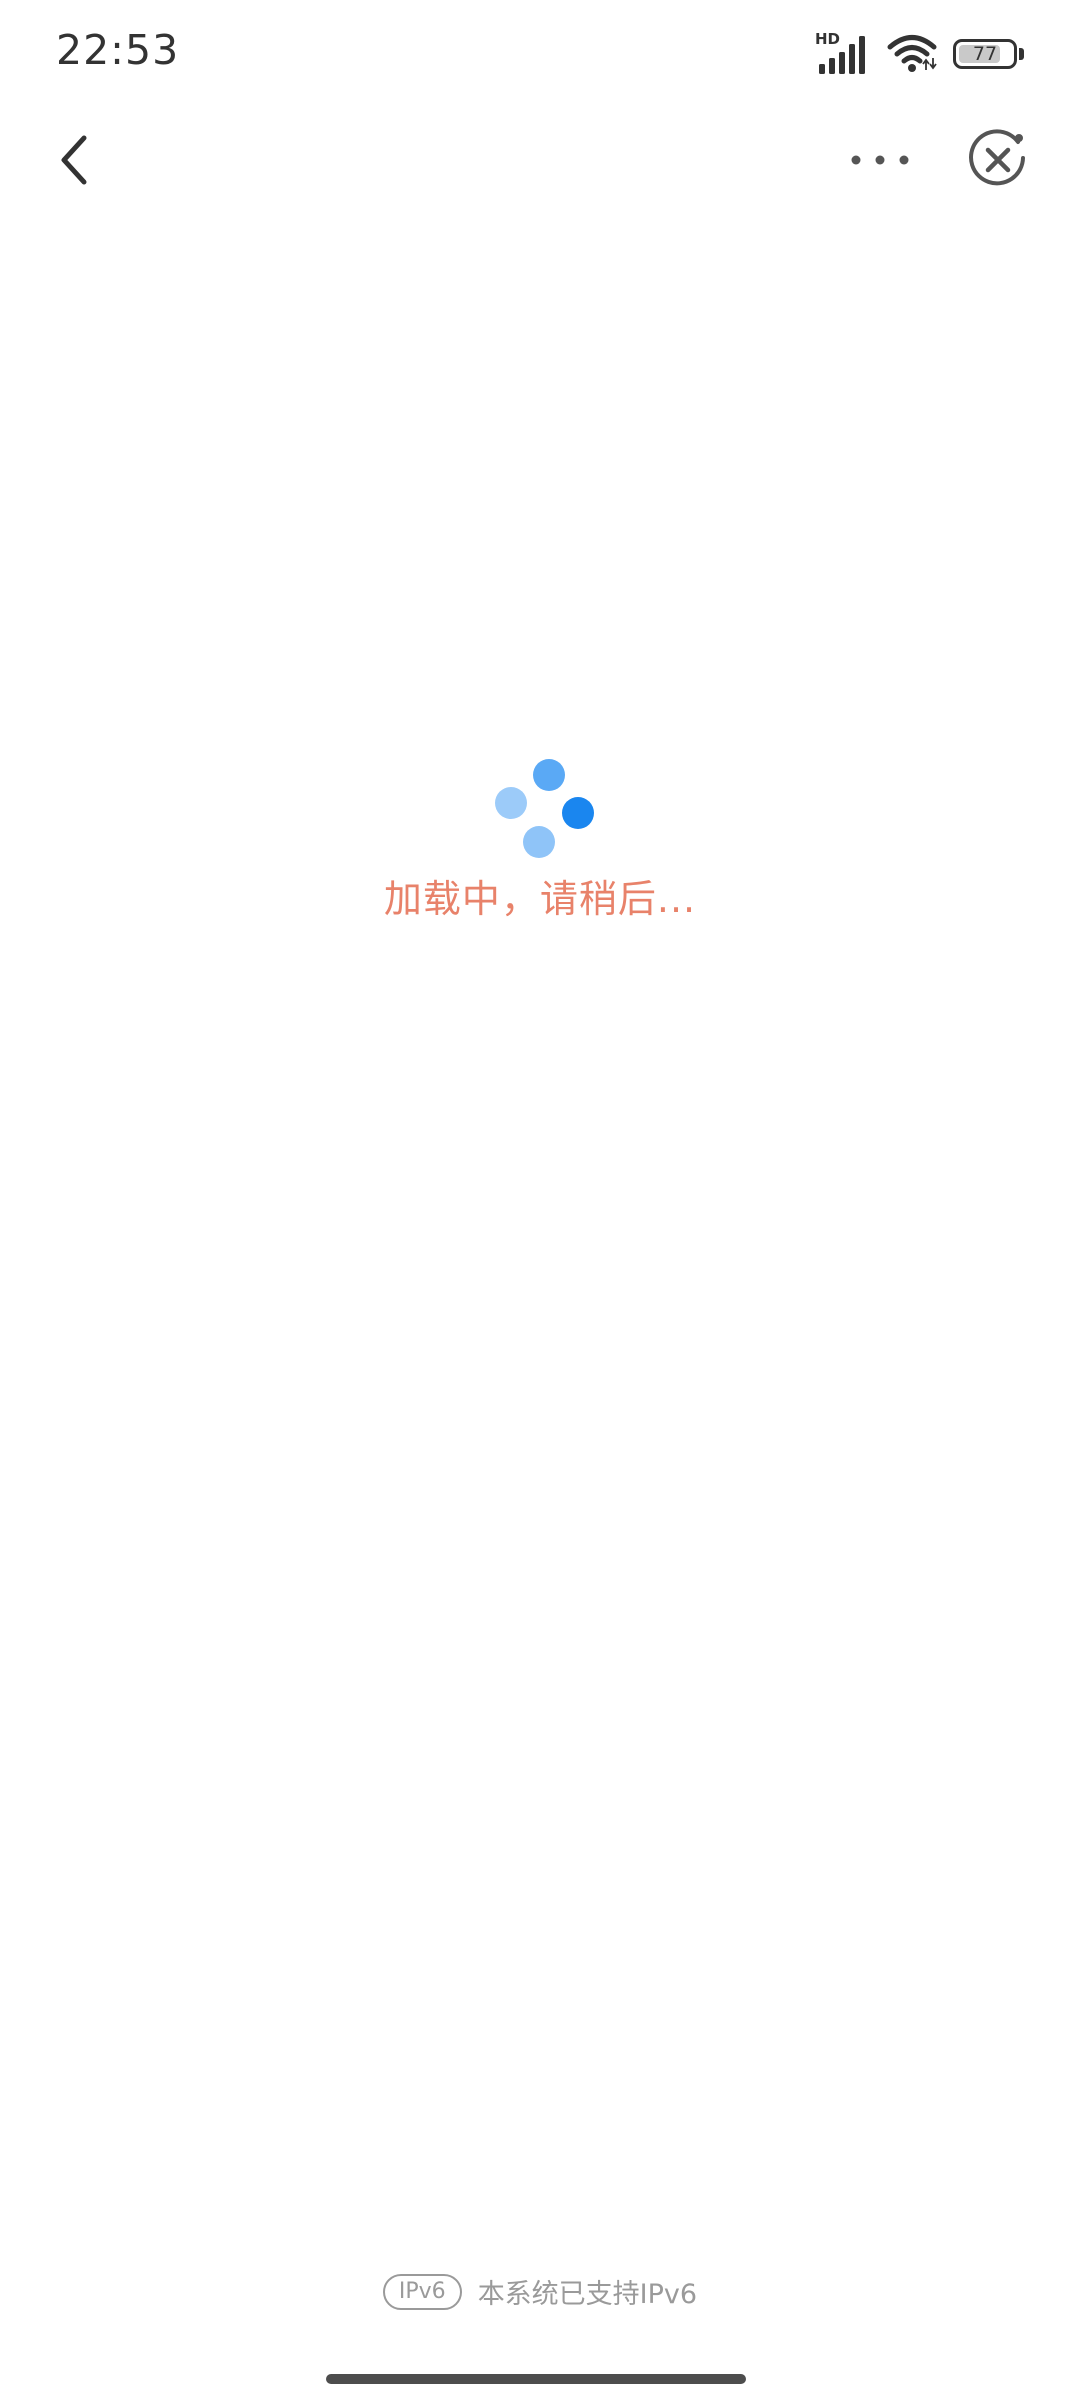 Image resolution: width=1080 pixels, height=2400 pixels. I want to click on status-time: 22:53, so click(118, 50).